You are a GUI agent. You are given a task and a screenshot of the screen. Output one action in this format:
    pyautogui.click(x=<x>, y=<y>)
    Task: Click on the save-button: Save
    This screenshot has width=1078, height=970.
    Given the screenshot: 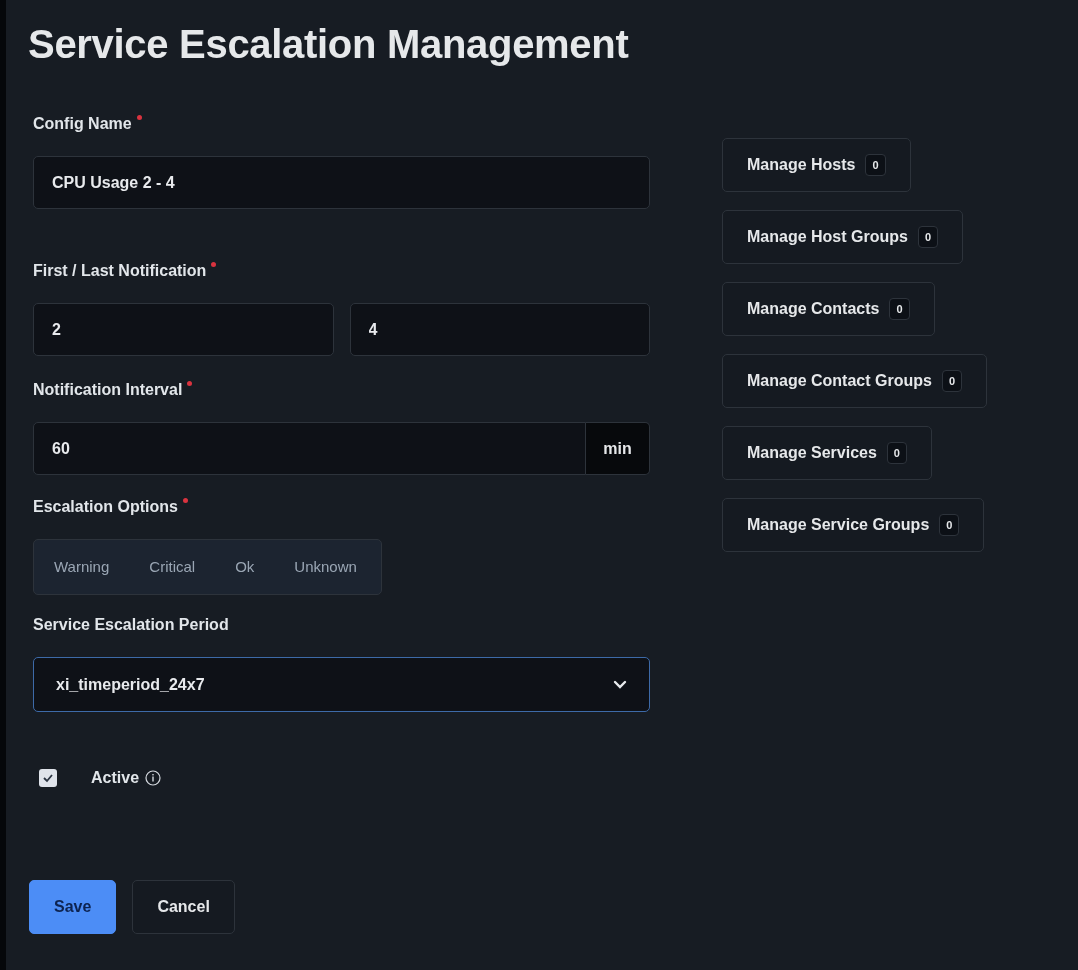 What is the action you would take?
    pyautogui.click(x=73, y=907)
    